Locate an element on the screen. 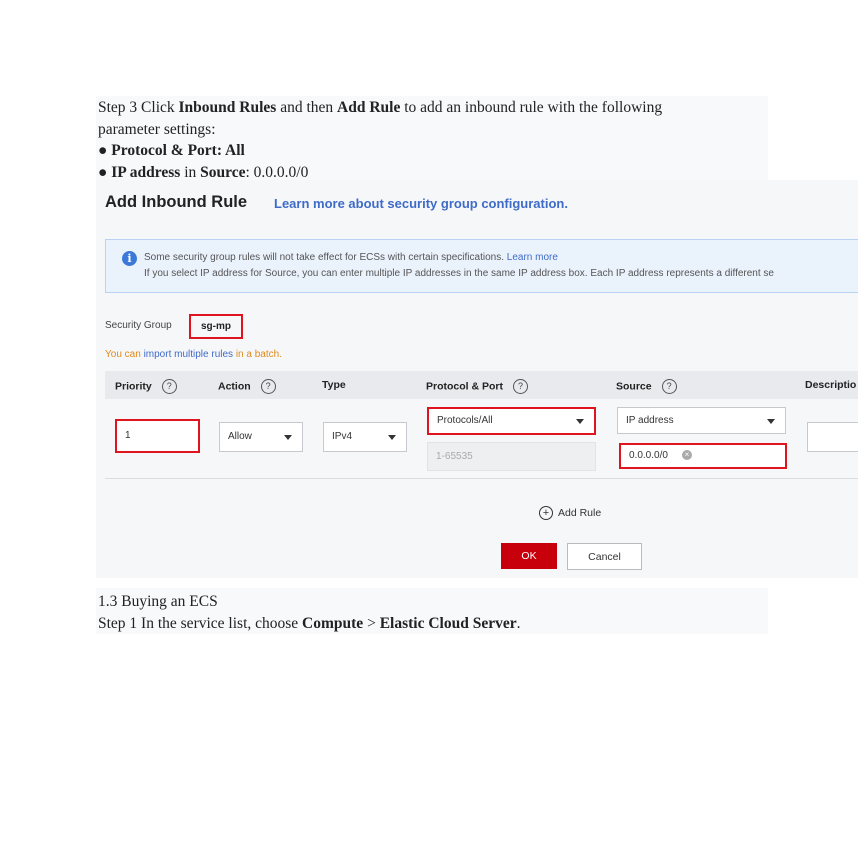 The image size is (858, 866). step3-line2: parameter settings: is located at coordinates (157, 129).